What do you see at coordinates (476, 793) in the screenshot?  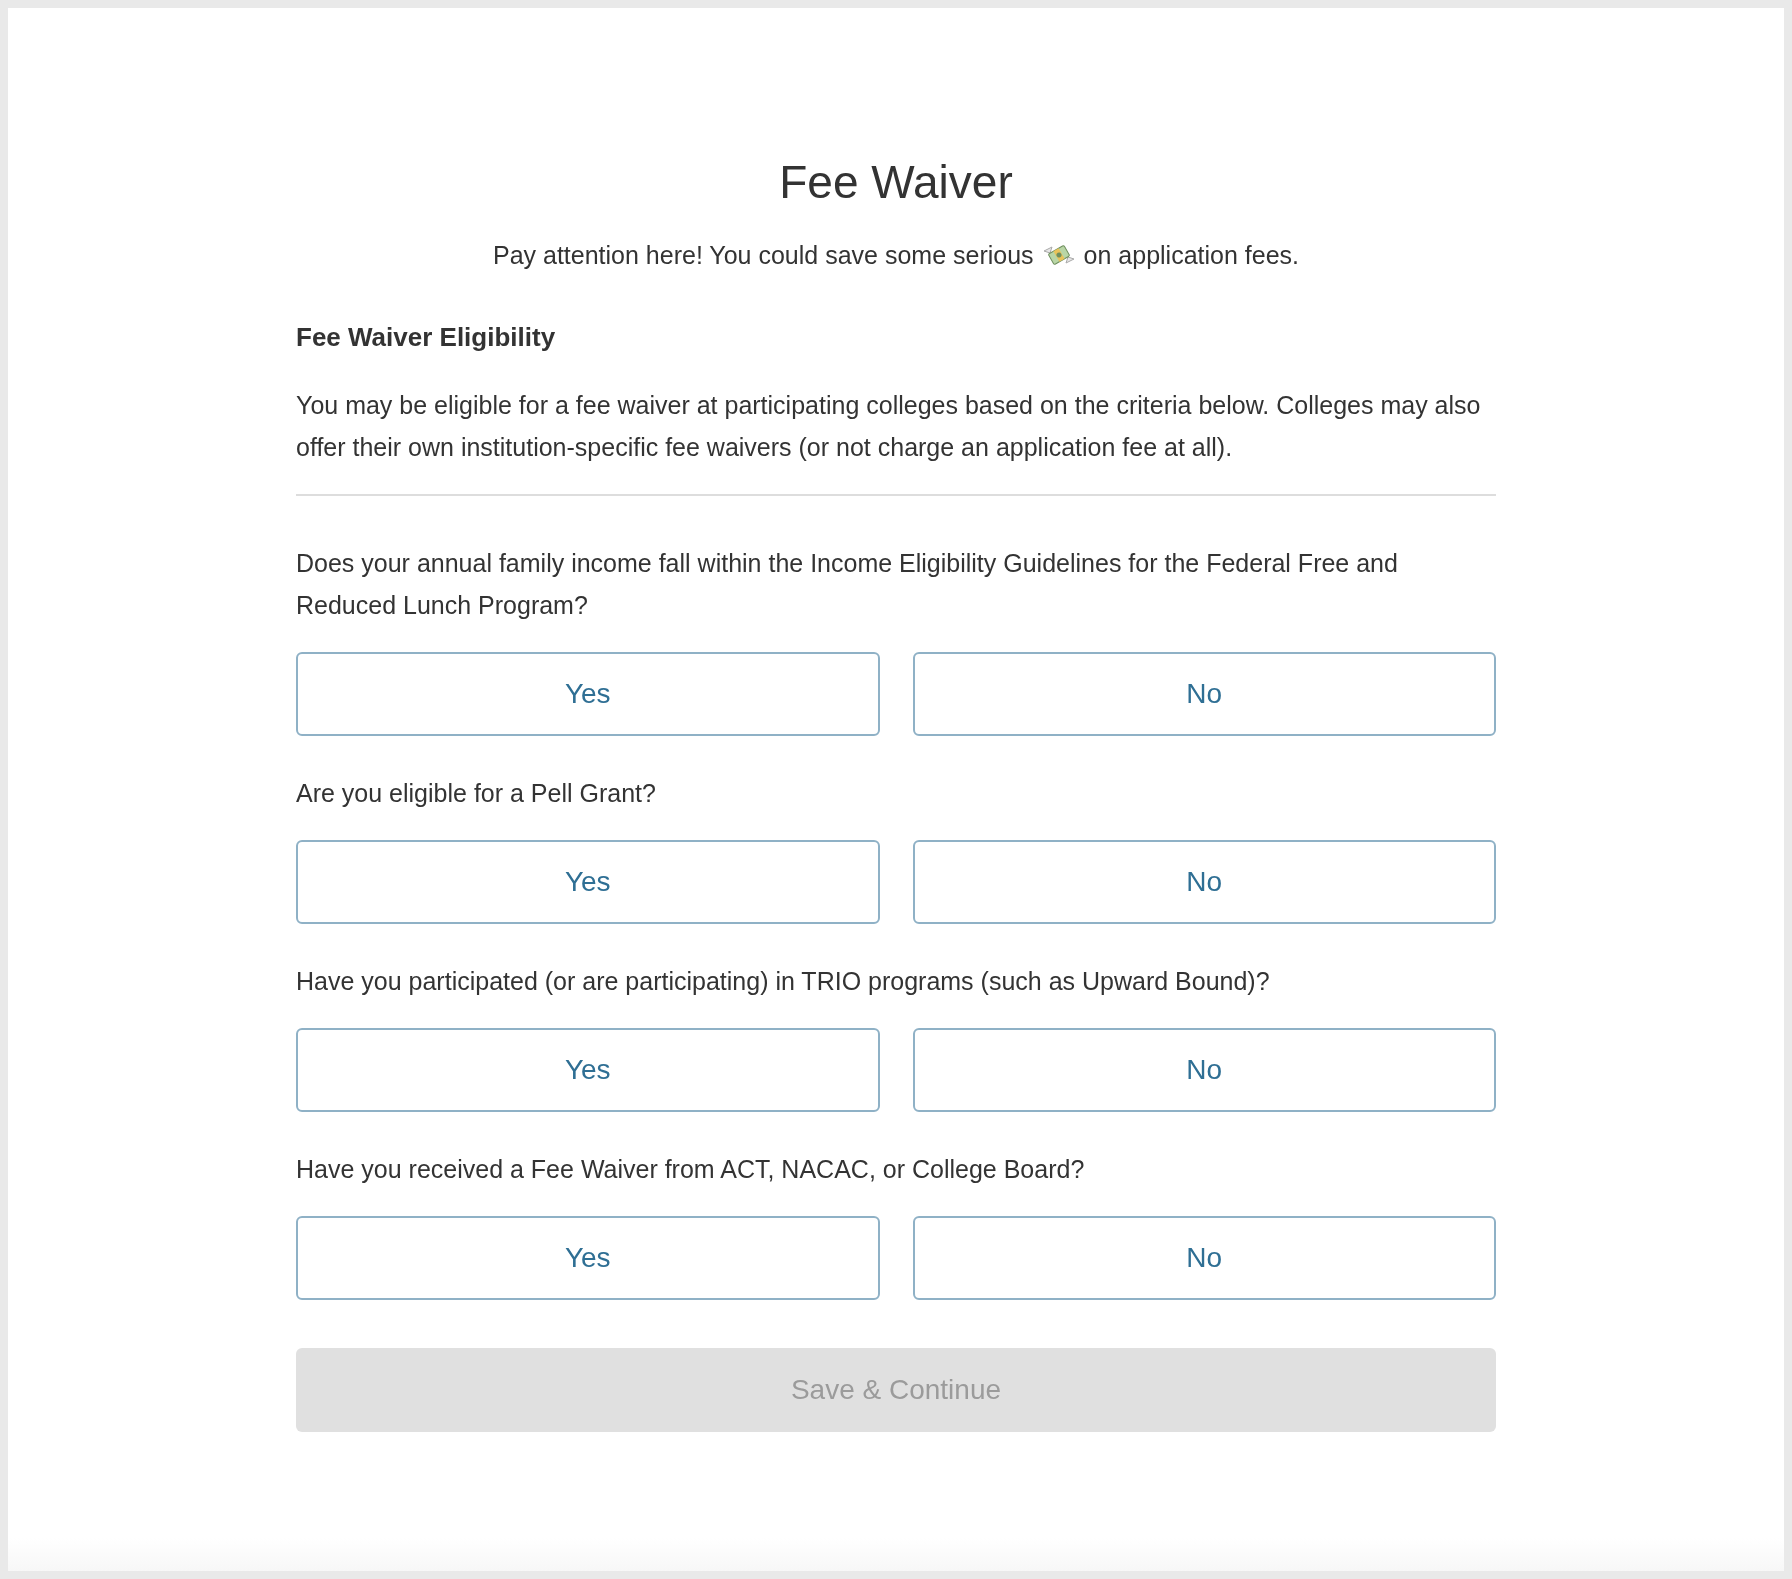 I see `question-text: Are you eligible for a Pell Grant?` at bounding box center [476, 793].